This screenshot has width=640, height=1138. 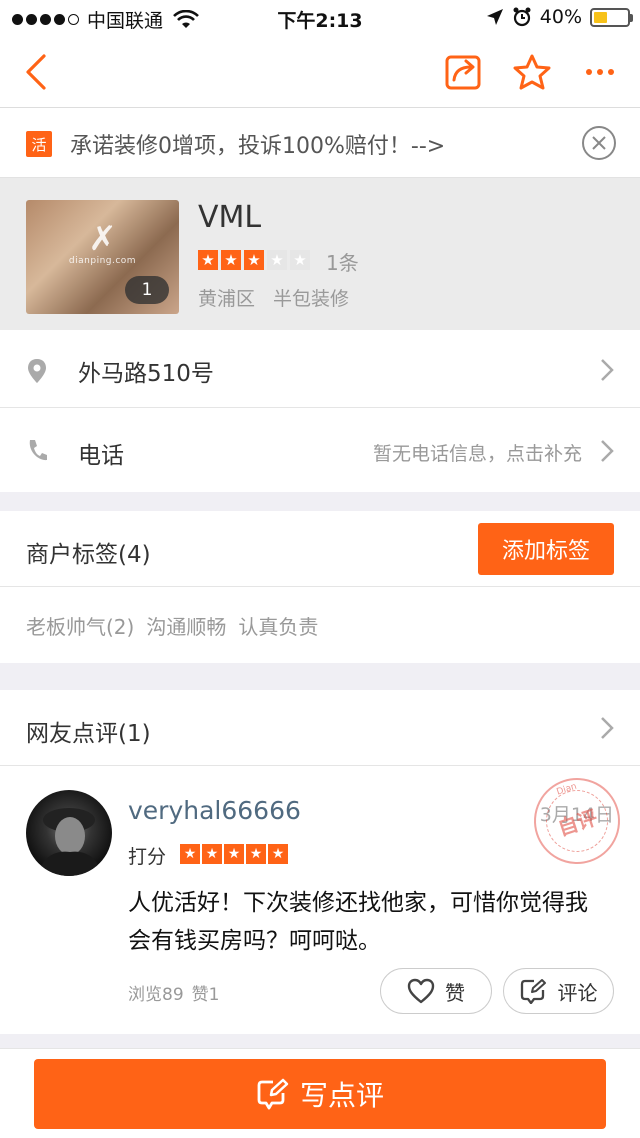 I want to click on promo-banner: 活 承诺装修0增项，投诉100%赔付！-->, so click(x=320, y=143).